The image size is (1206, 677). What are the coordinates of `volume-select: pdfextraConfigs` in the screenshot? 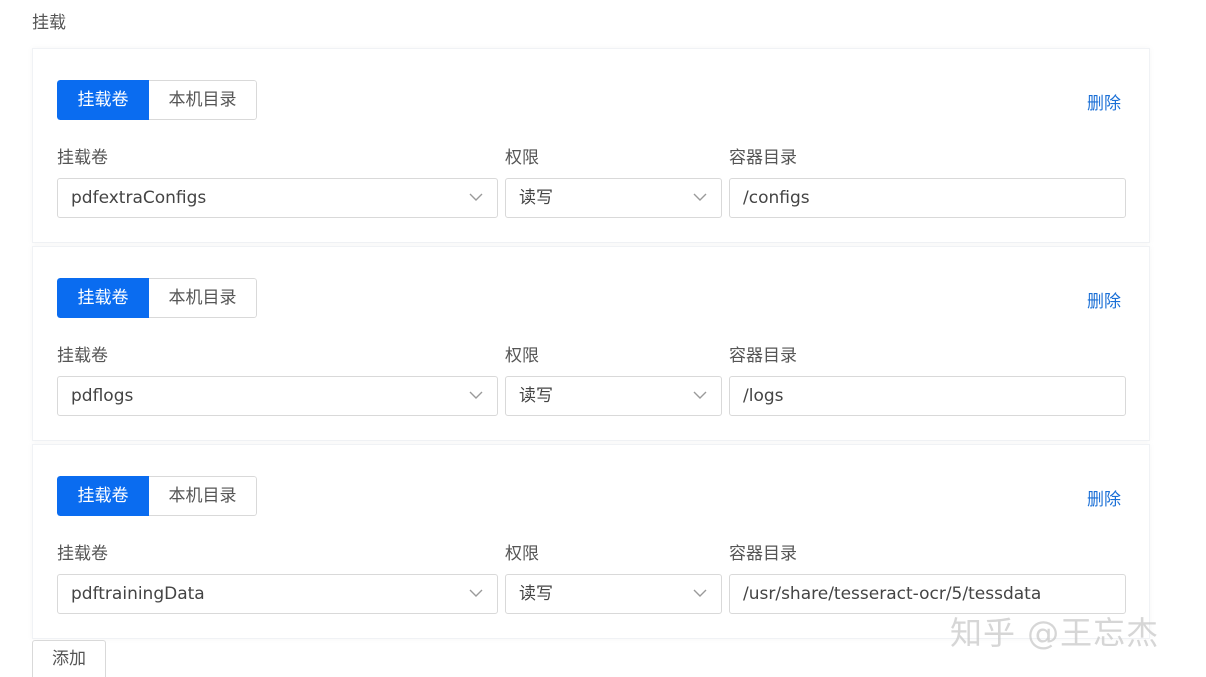 It's located at (277, 198).